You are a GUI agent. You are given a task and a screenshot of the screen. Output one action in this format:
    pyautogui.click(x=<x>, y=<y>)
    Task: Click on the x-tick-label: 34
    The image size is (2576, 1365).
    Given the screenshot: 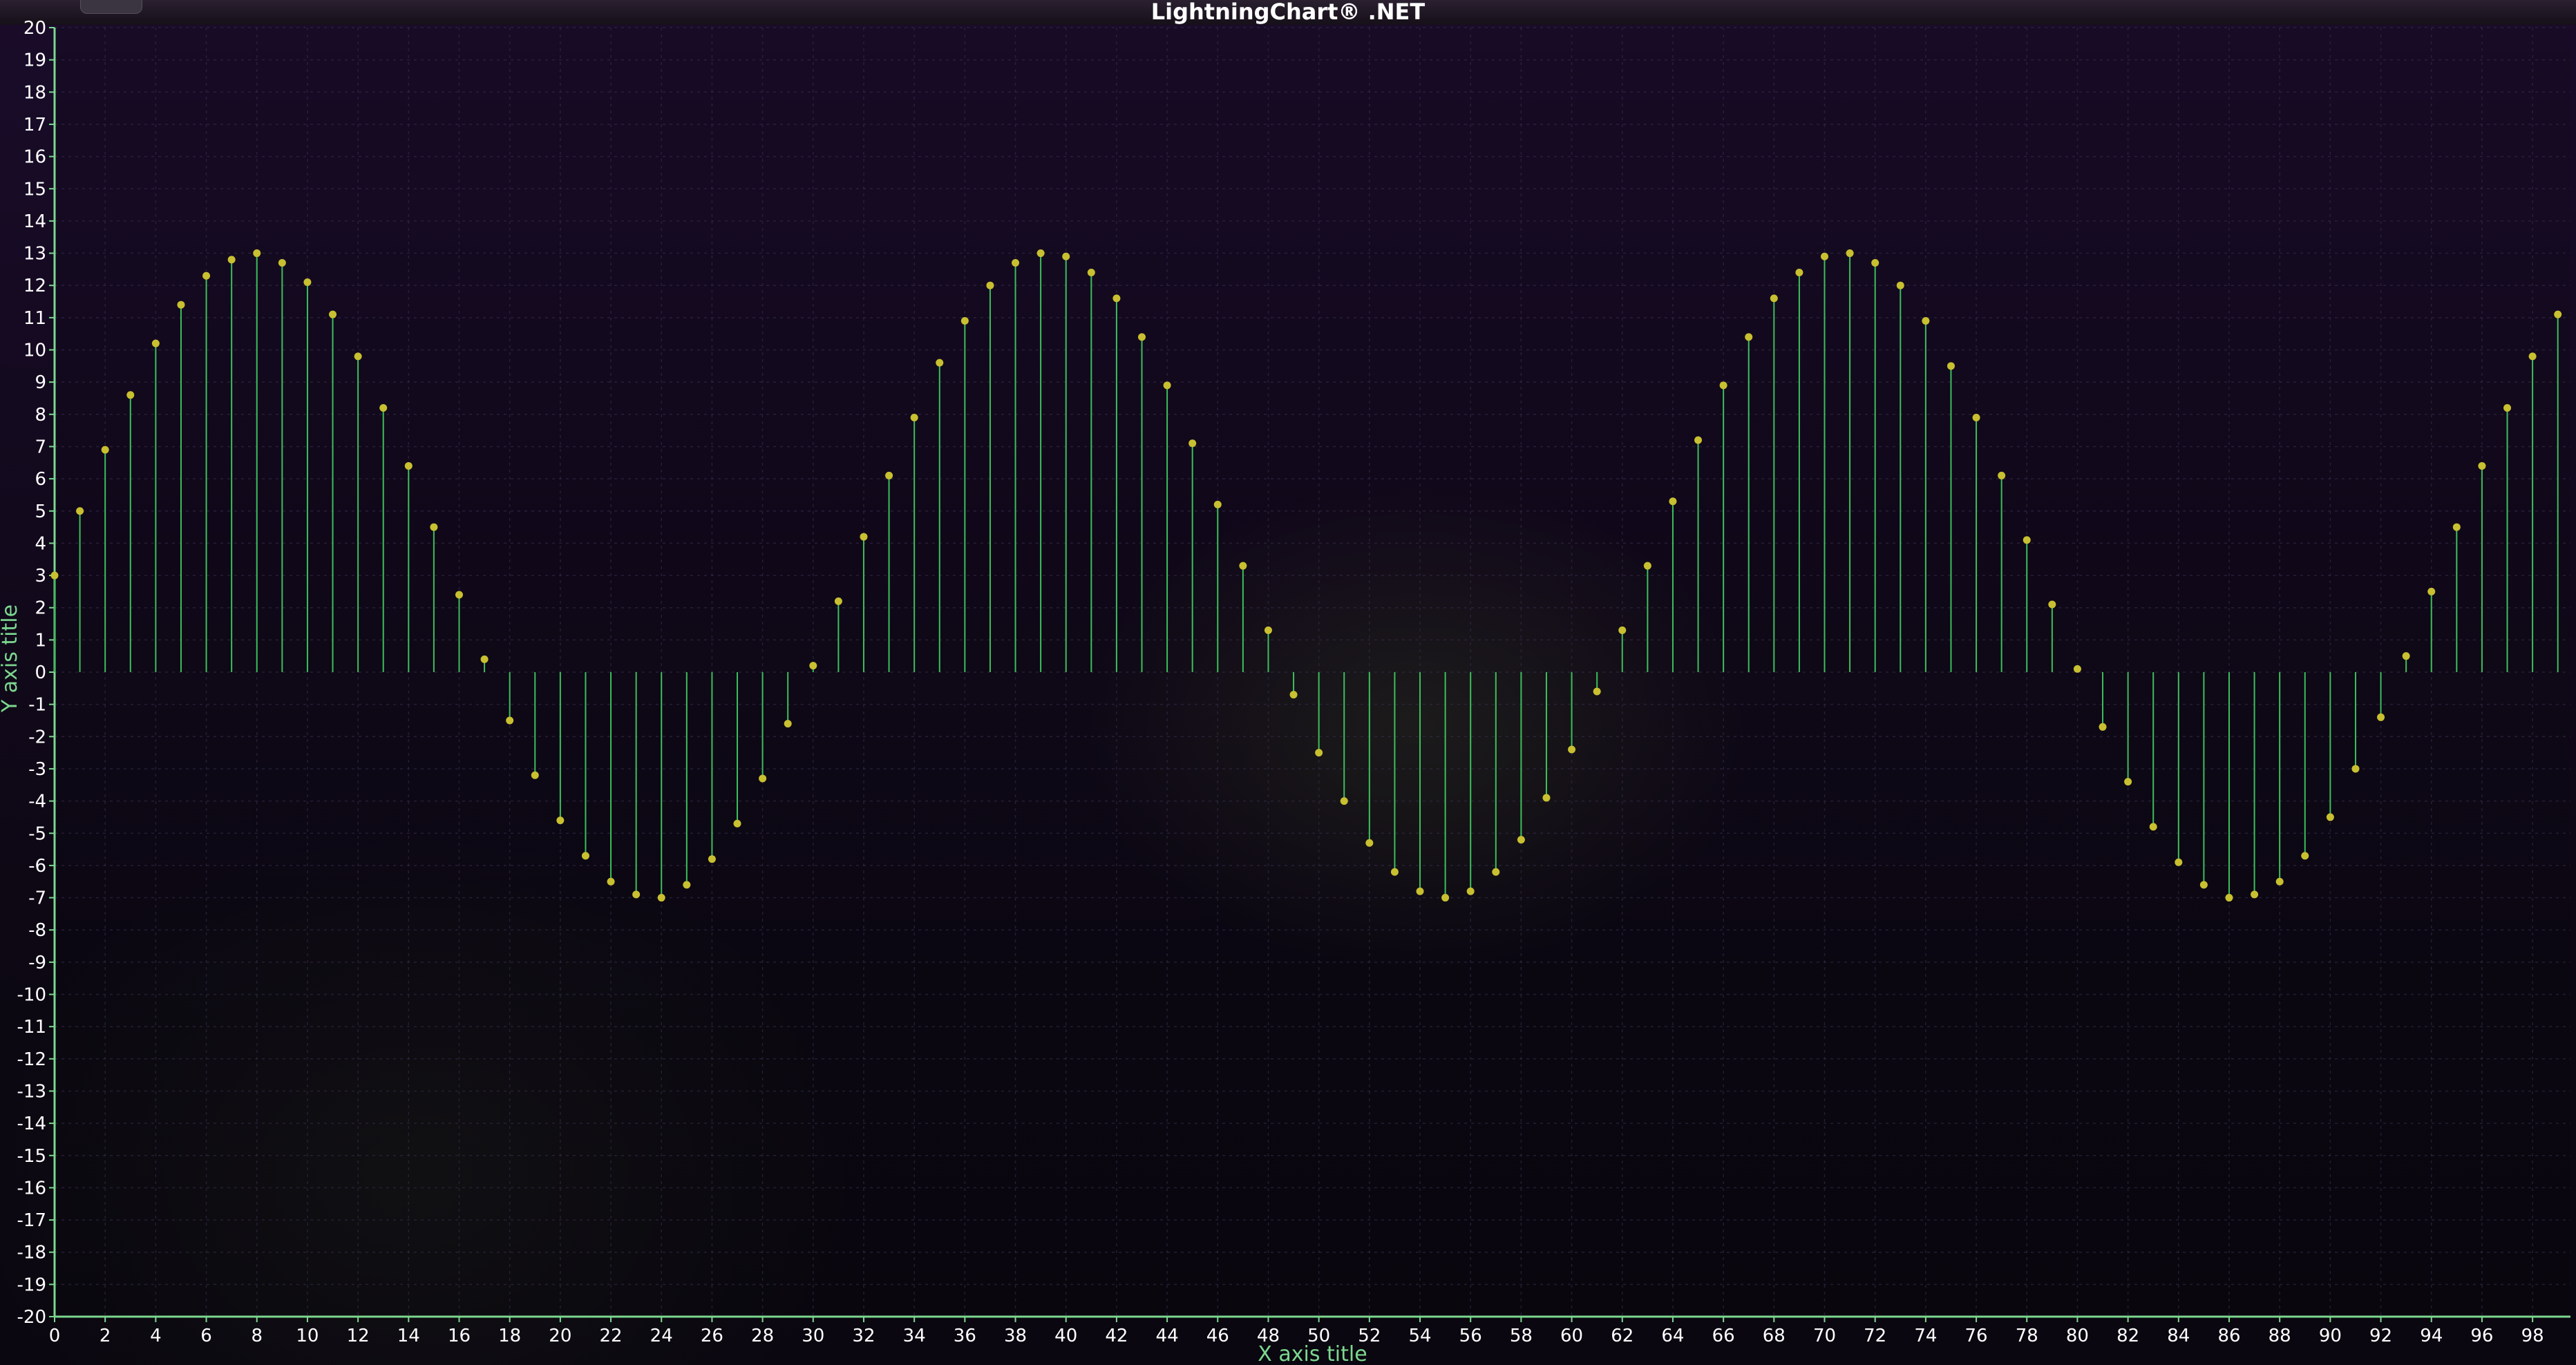 What is the action you would take?
    pyautogui.click(x=914, y=1336)
    